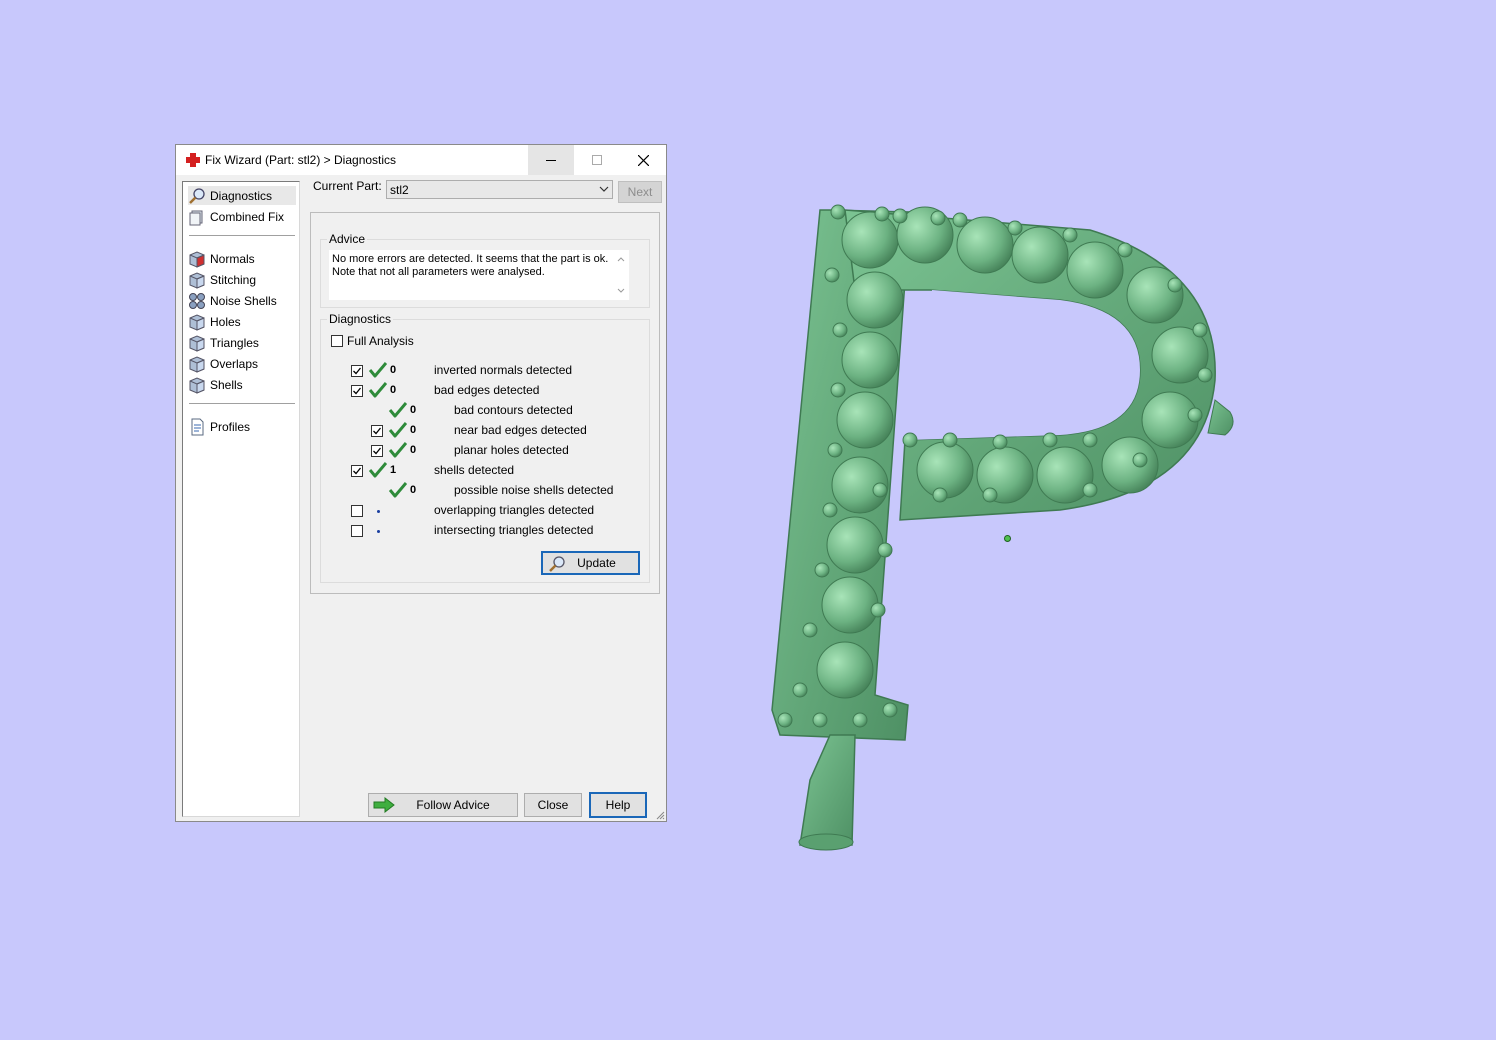  I want to click on sidebar-item-profiles: Profiles, so click(242, 426).